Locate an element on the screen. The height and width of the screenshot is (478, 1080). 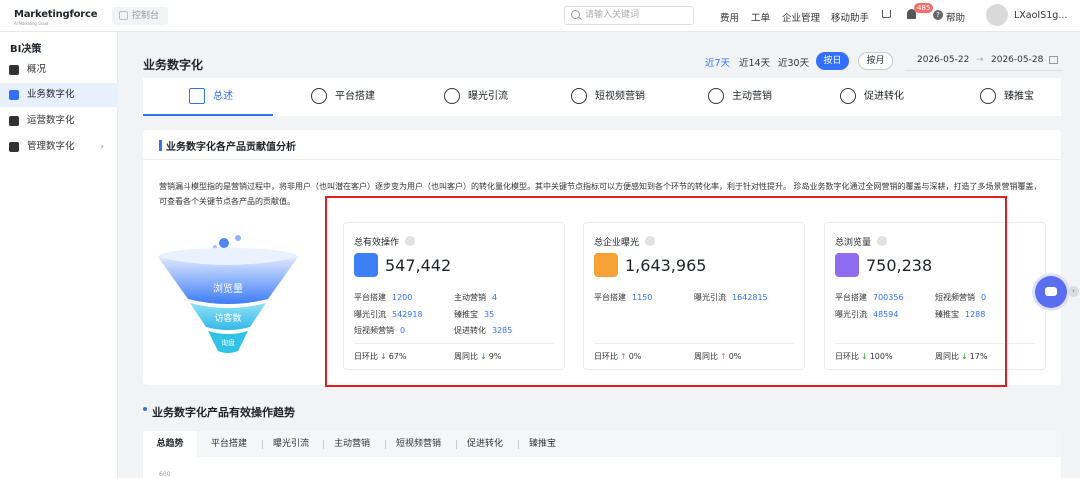
search-icon is located at coordinates (575, 14).